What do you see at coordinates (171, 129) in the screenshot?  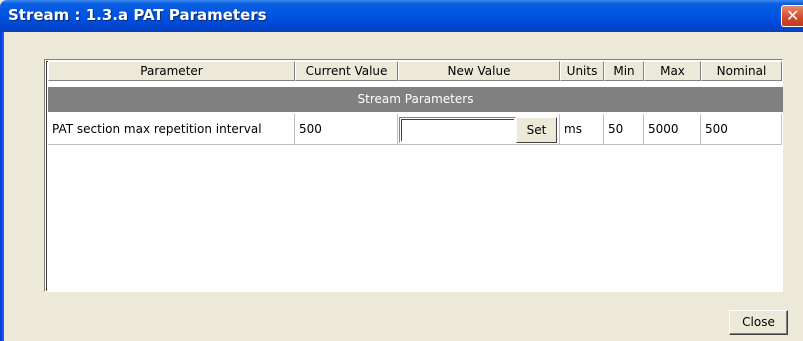 I see `cell-parameter: PAT section max repetition interval` at bounding box center [171, 129].